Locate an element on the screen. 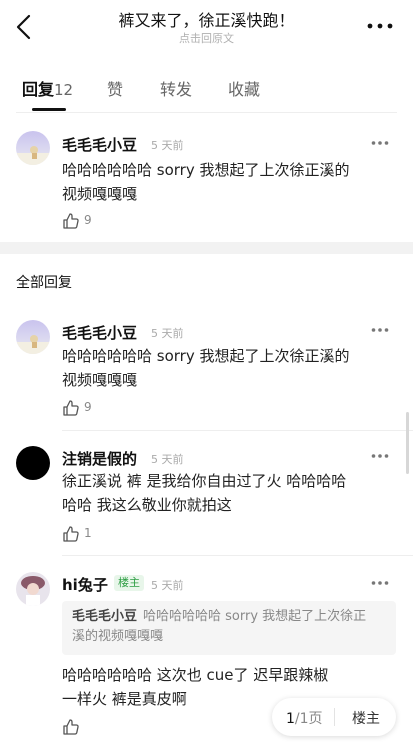  like-button is located at coordinates (82, 727).